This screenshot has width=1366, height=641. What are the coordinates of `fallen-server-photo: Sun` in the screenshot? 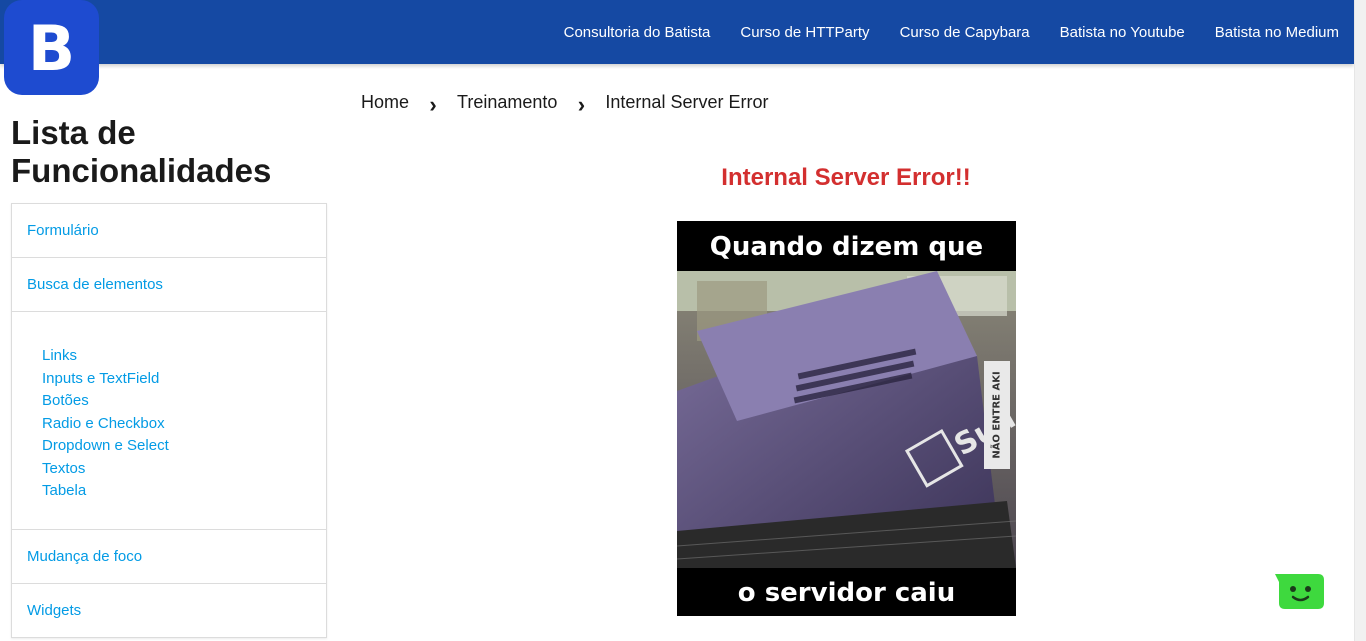 It's located at (846, 419).